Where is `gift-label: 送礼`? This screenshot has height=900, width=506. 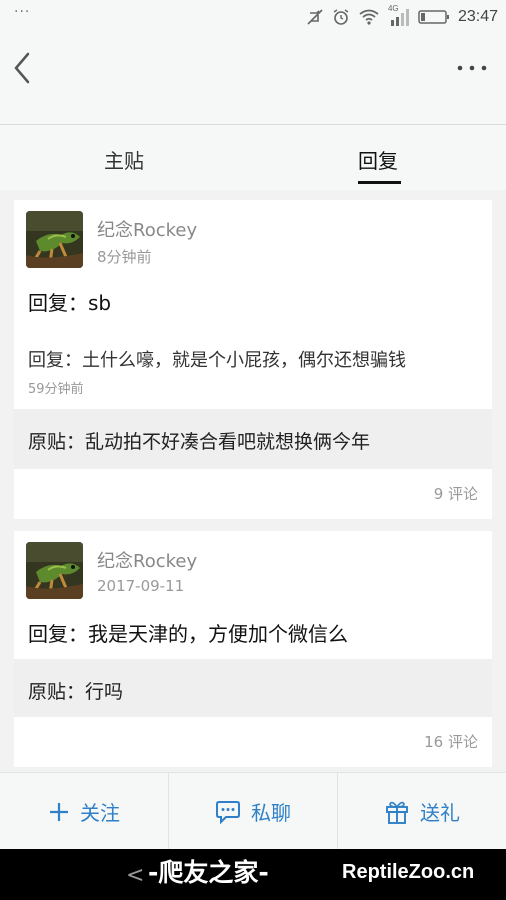
gift-label: 送礼 is located at coordinates (440, 813).